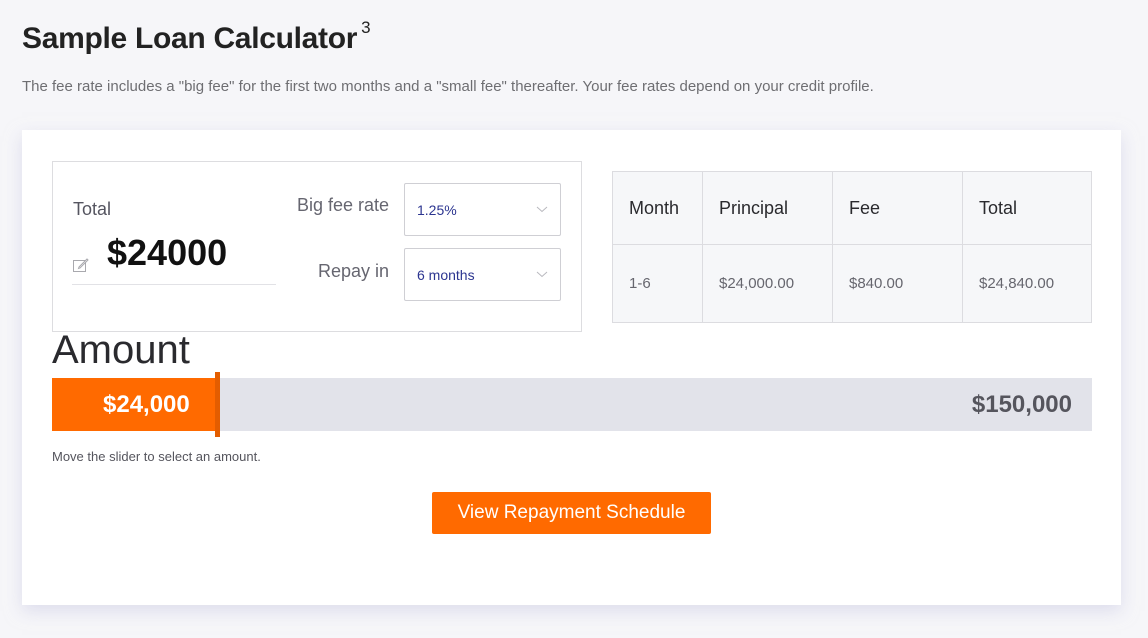  I want to click on big-fee-rate-value: 1.25%, so click(437, 209).